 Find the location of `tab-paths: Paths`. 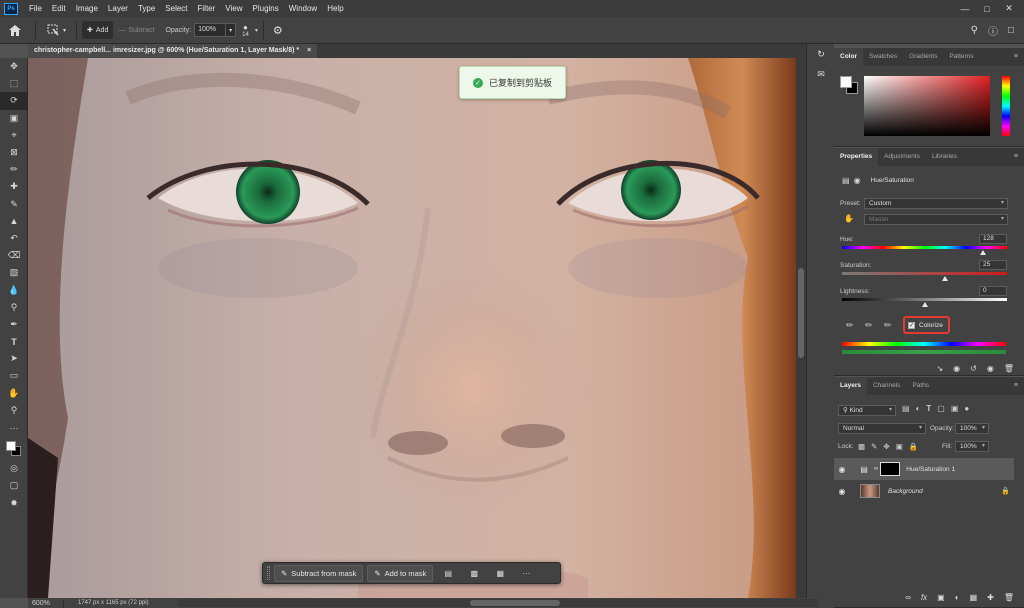

tab-paths: Paths is located at coordinates (920, 386).